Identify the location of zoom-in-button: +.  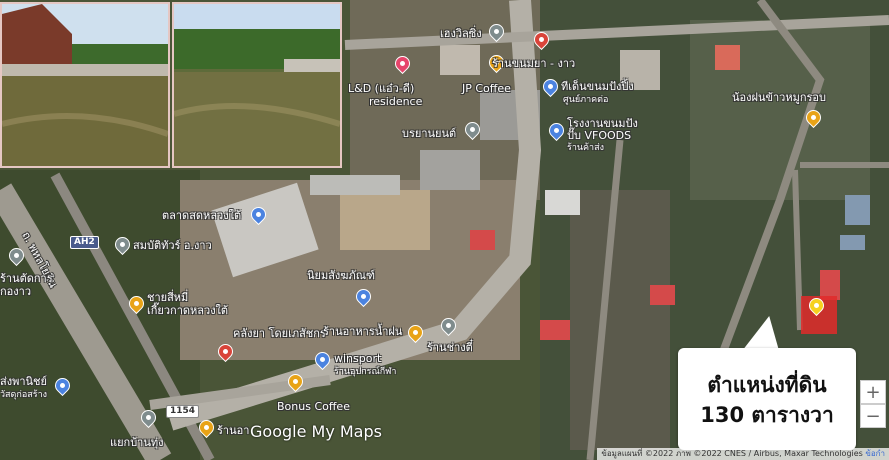
(873, 392).